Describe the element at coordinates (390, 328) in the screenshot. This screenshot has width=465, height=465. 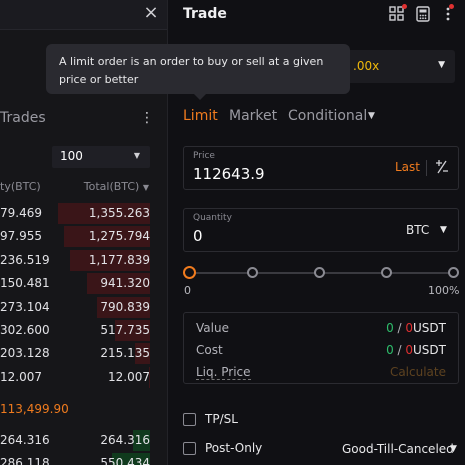
I see `value-long: 0` at that location.